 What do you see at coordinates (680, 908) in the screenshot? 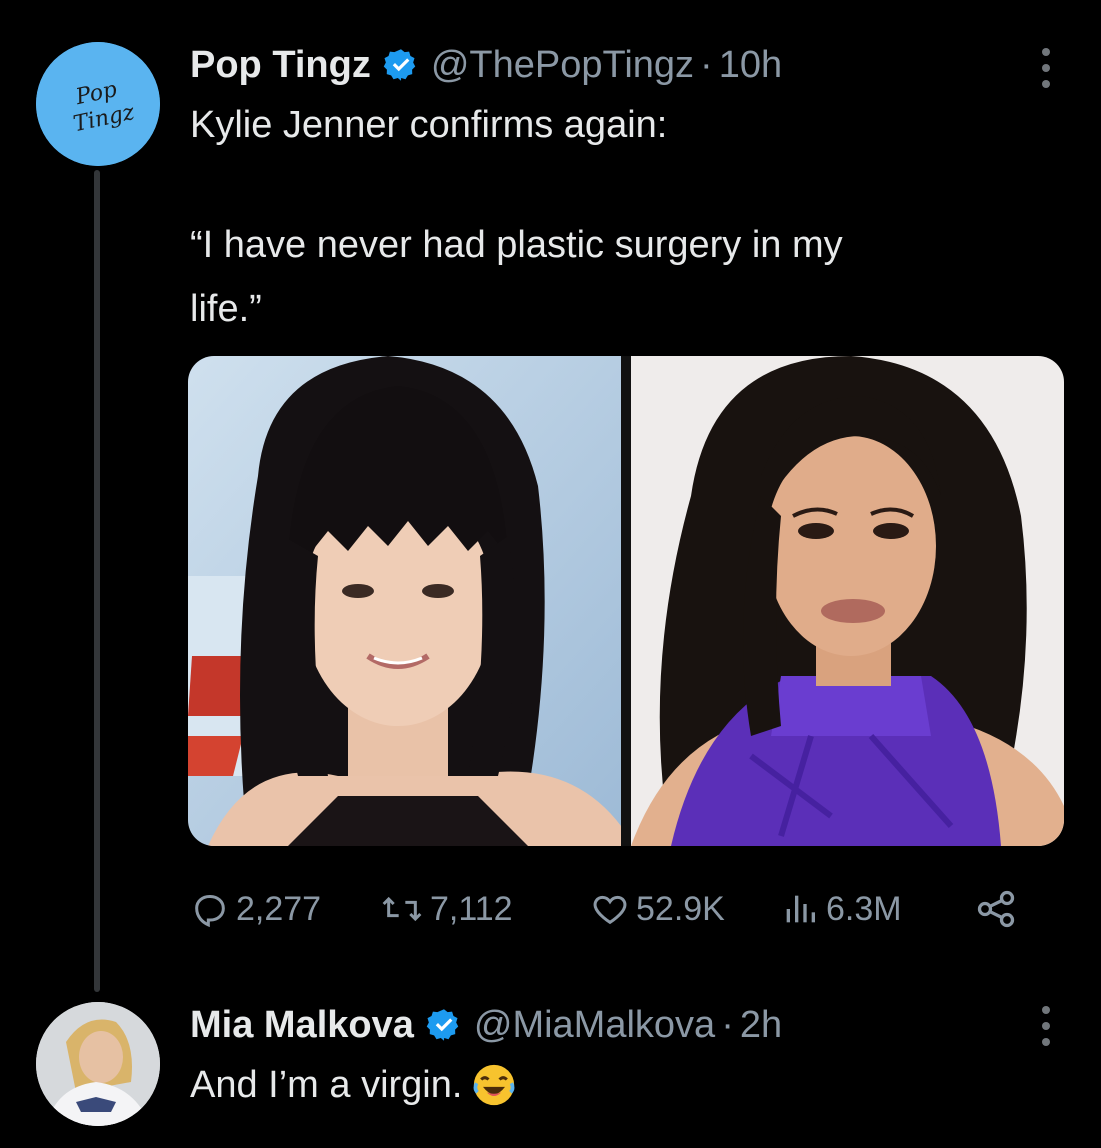
I see `like-count: 52.9K` at bounding box center [680, 908].